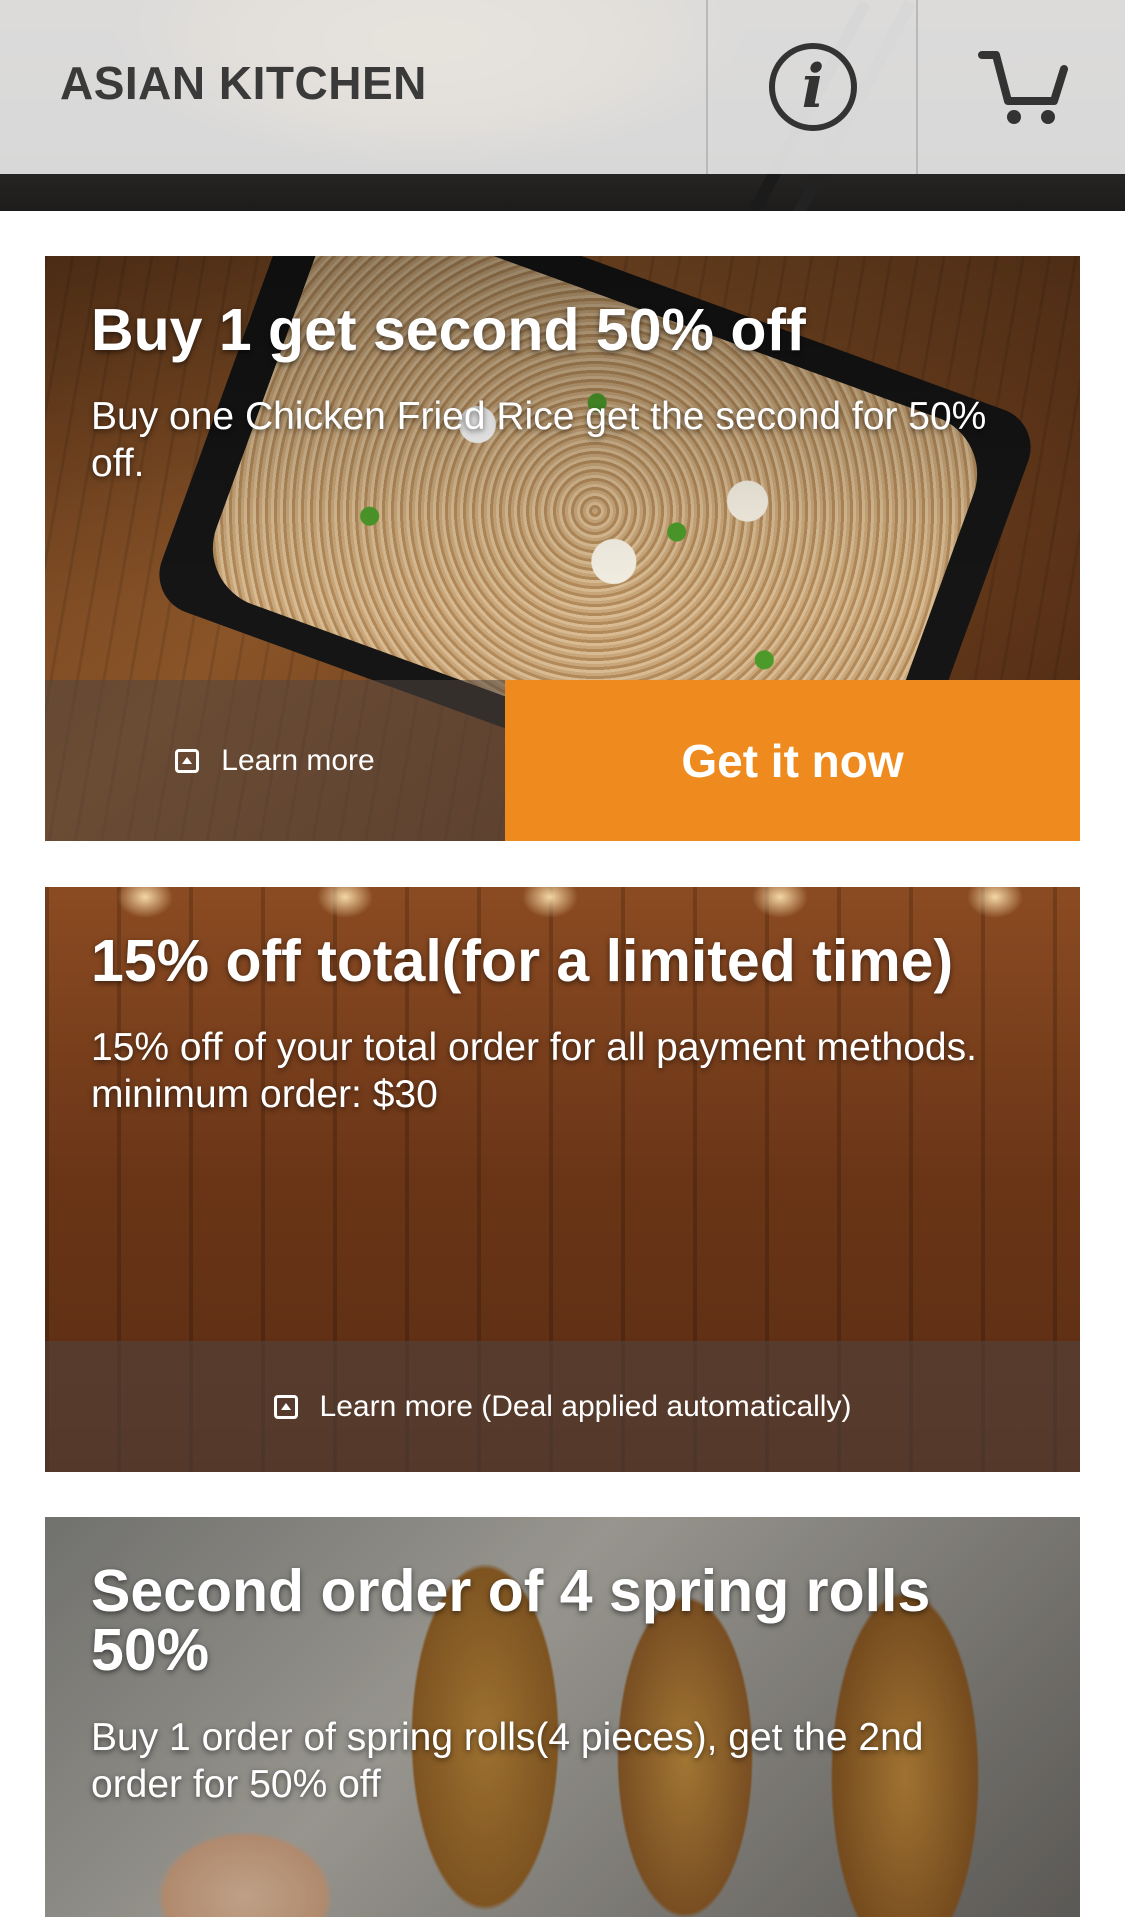 This screenshot has height=1917, width=1125. I want to click on deal-title: Second order of 4 spring rolls 50%, so click(511, 1620).